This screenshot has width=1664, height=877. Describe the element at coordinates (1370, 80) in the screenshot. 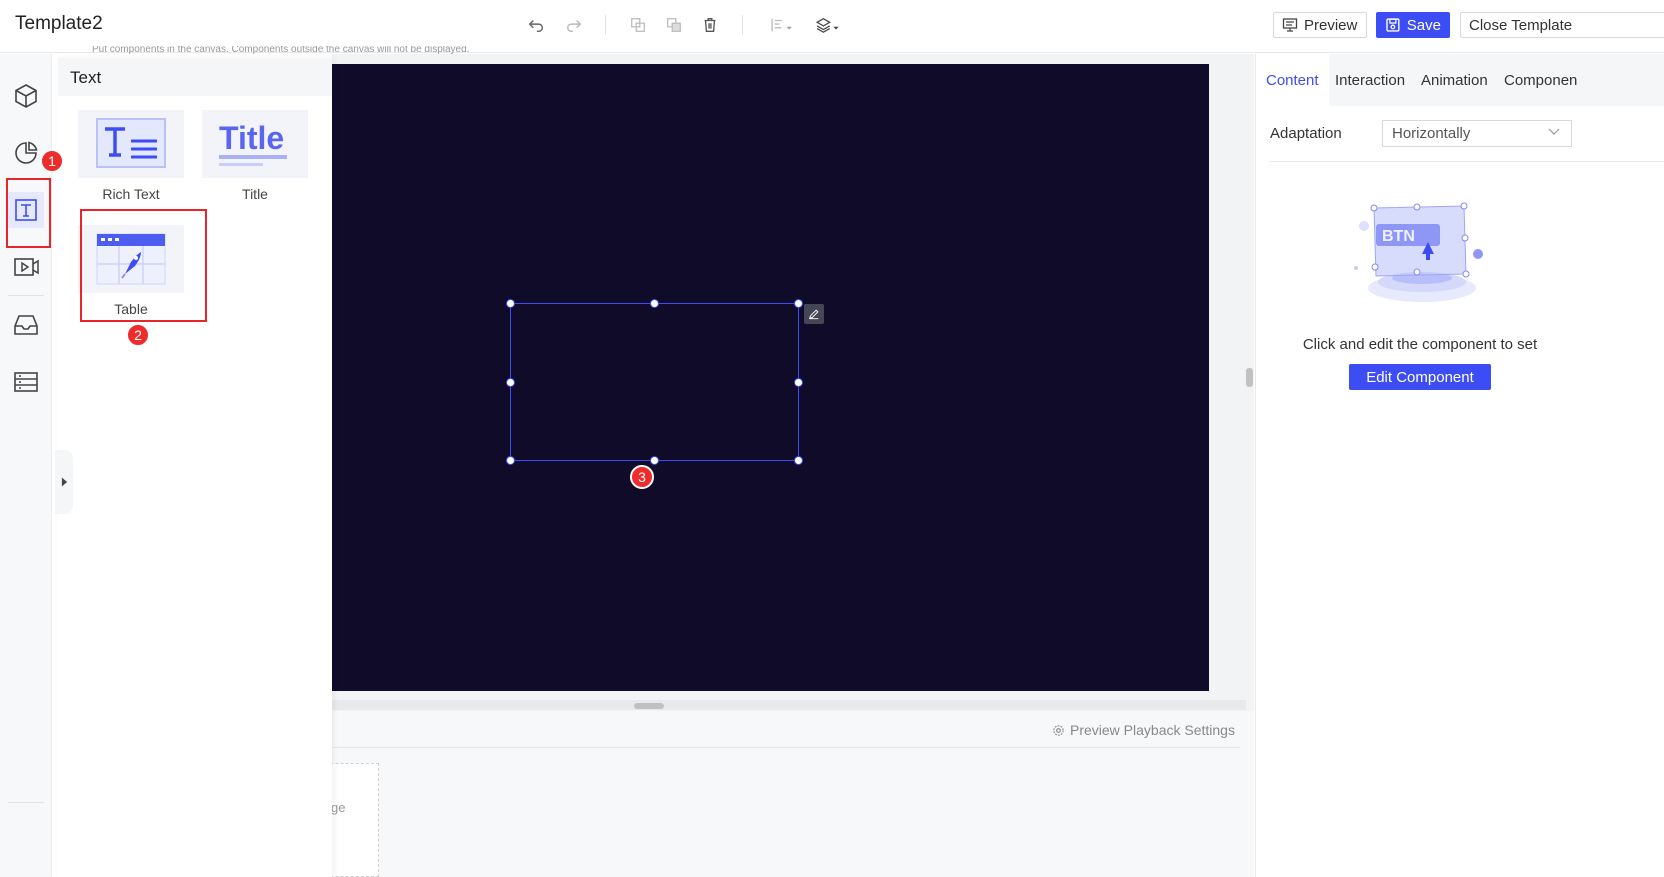

I see `tab-interaction: Interaction` at that location.